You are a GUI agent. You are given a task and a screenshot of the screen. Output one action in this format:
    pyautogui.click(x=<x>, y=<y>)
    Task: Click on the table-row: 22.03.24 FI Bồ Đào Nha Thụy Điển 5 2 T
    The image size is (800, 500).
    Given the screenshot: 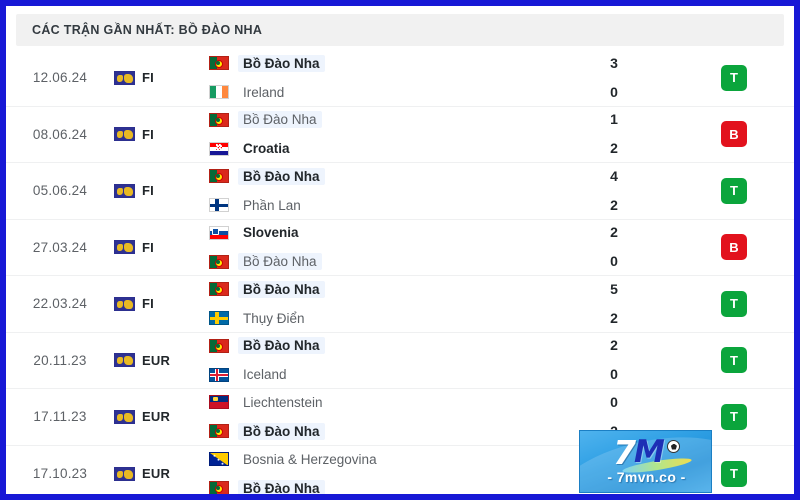 What is the action you would take?
    pyautogui.click(x=400, y=304)
    